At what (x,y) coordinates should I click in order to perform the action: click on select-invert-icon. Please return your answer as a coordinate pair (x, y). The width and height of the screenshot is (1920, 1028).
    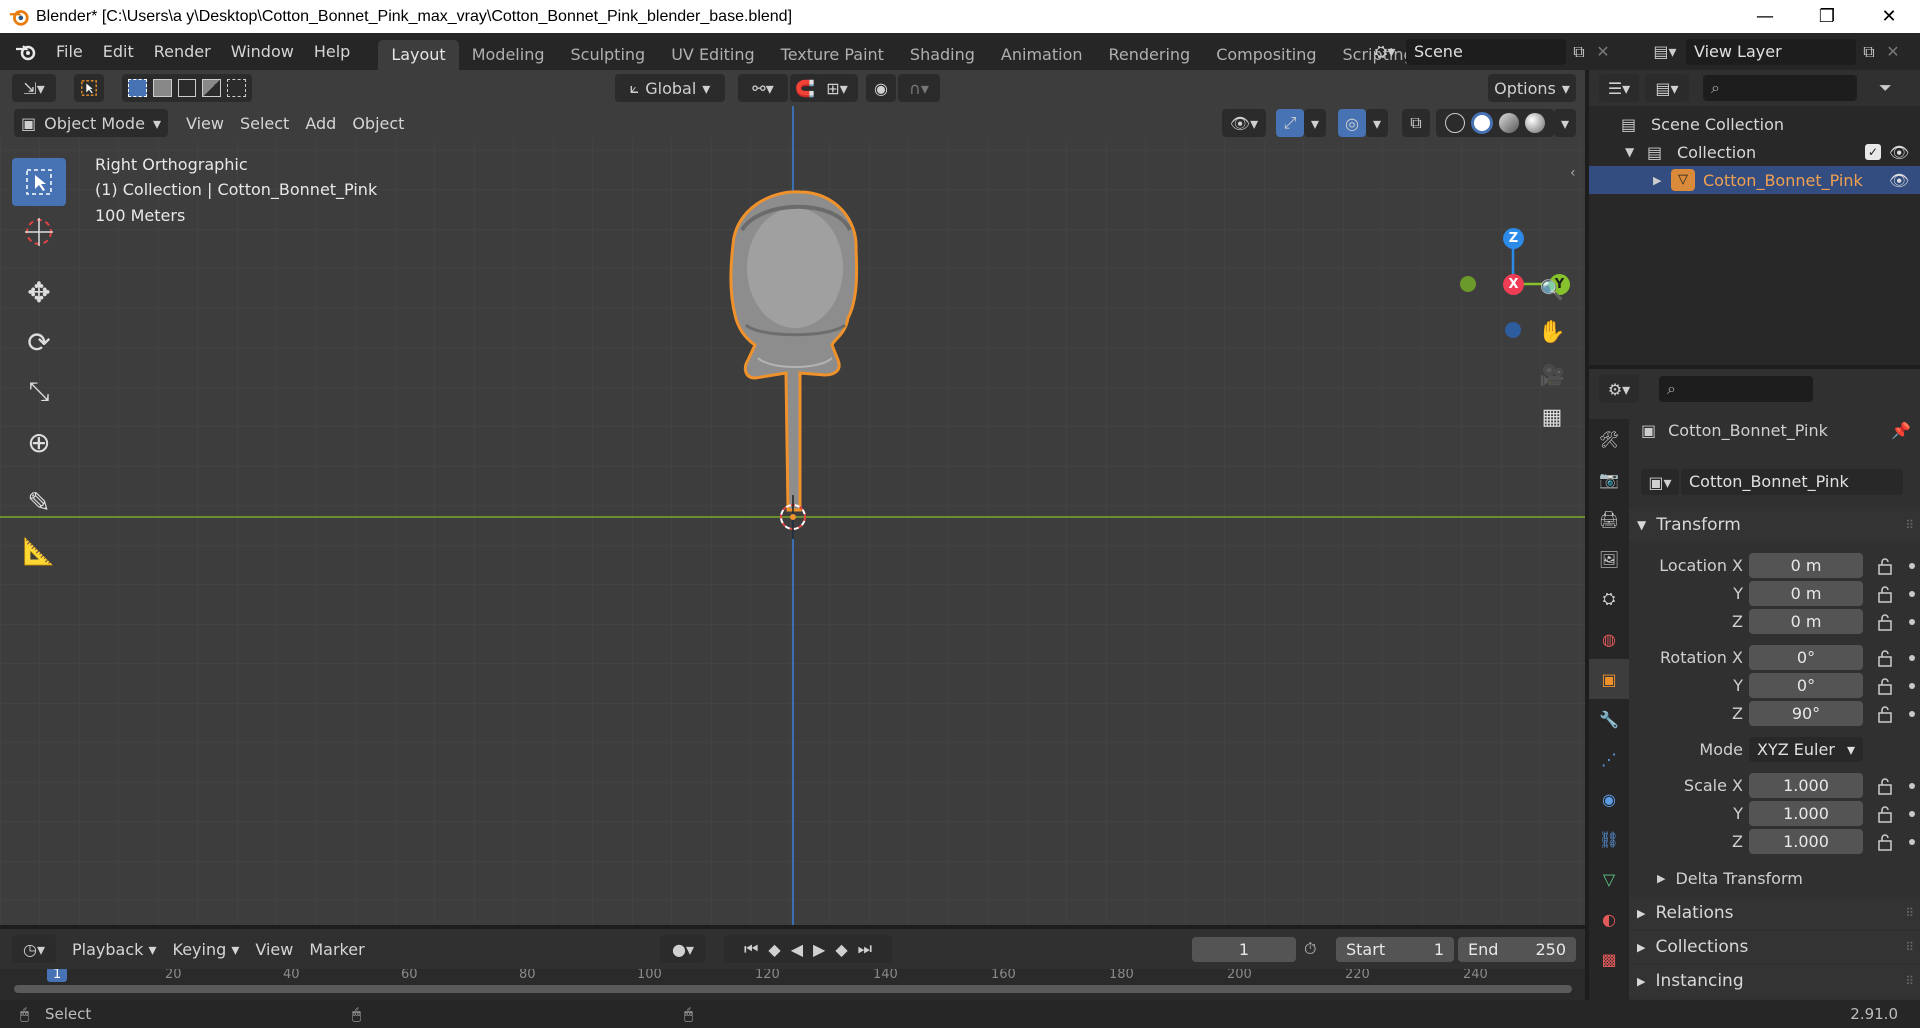
    Looking at the image, I should click on (212, 88).